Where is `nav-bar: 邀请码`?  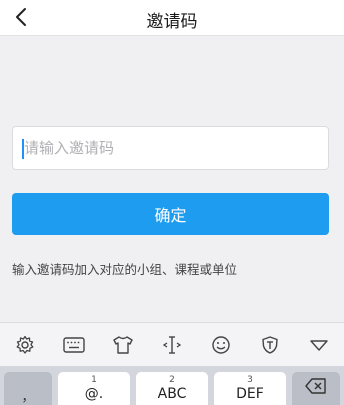
nav-bar: 邀请码 is located at coordinates (172, 18).